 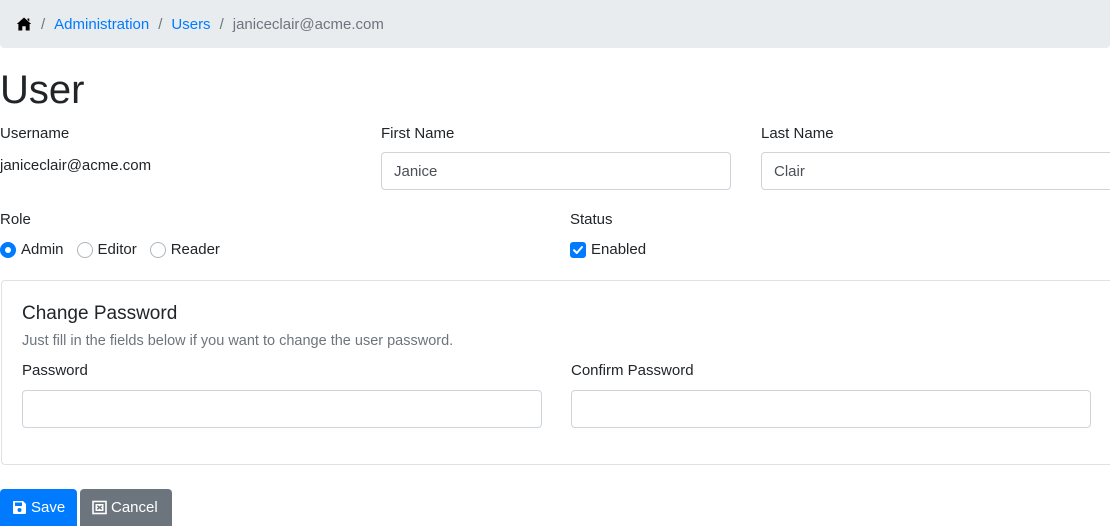 What do you see at coordinates (134, 507) in the screenshot?
I see `cancel-button-label: Cancel` at bounding box center [134, 507].